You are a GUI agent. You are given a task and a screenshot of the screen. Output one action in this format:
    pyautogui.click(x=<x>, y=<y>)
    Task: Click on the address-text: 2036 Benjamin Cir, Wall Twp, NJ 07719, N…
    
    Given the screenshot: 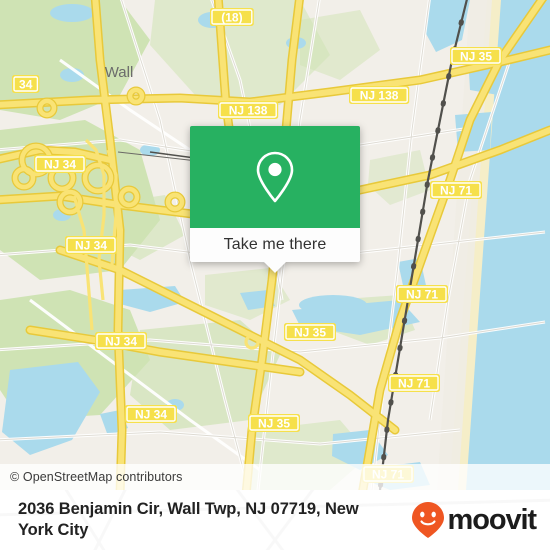 What is the action you would take?
    pyautogui.click(x=188, y=519)
    